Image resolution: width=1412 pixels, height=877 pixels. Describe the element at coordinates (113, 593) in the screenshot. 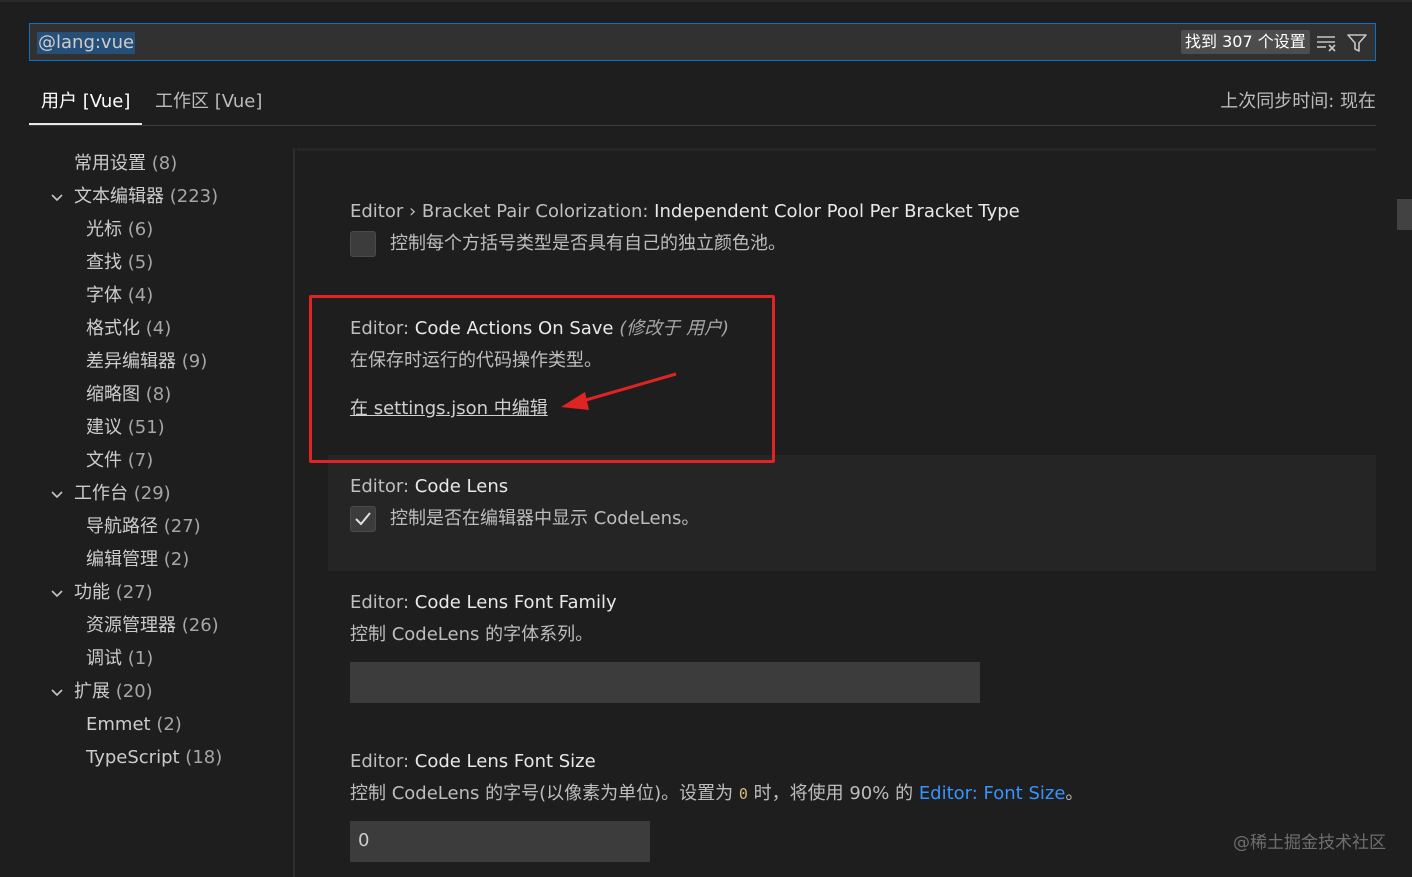

I see `toc-item-features: 功能 (27)` at that location.